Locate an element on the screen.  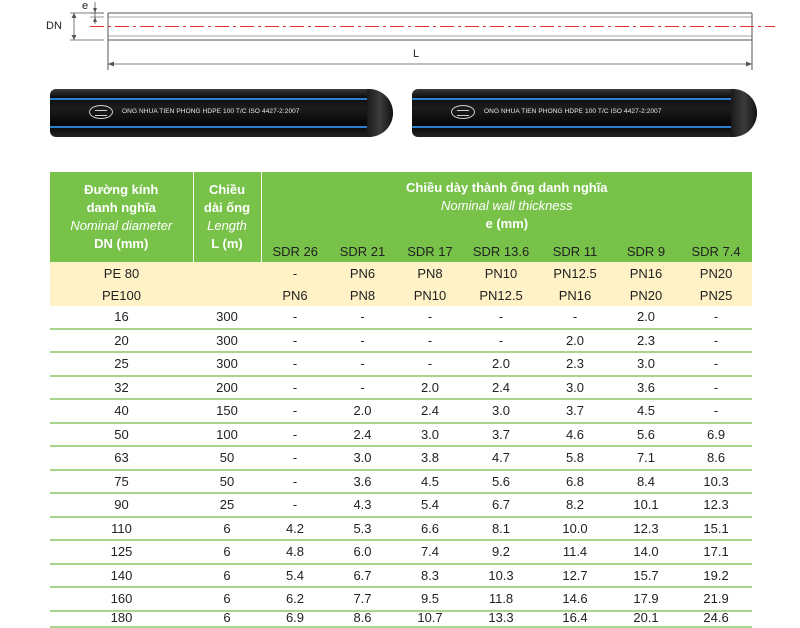
wall-thickness-cell: 4.8 is located at coordinates (295, 552).